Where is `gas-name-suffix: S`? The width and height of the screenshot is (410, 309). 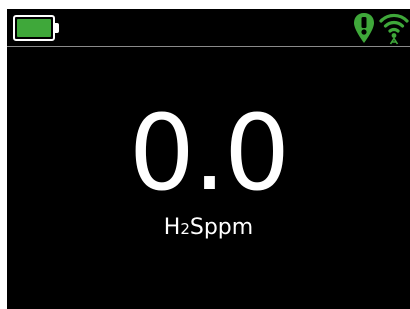 gas-name-suffix: S is located at coordinates (196, 227).